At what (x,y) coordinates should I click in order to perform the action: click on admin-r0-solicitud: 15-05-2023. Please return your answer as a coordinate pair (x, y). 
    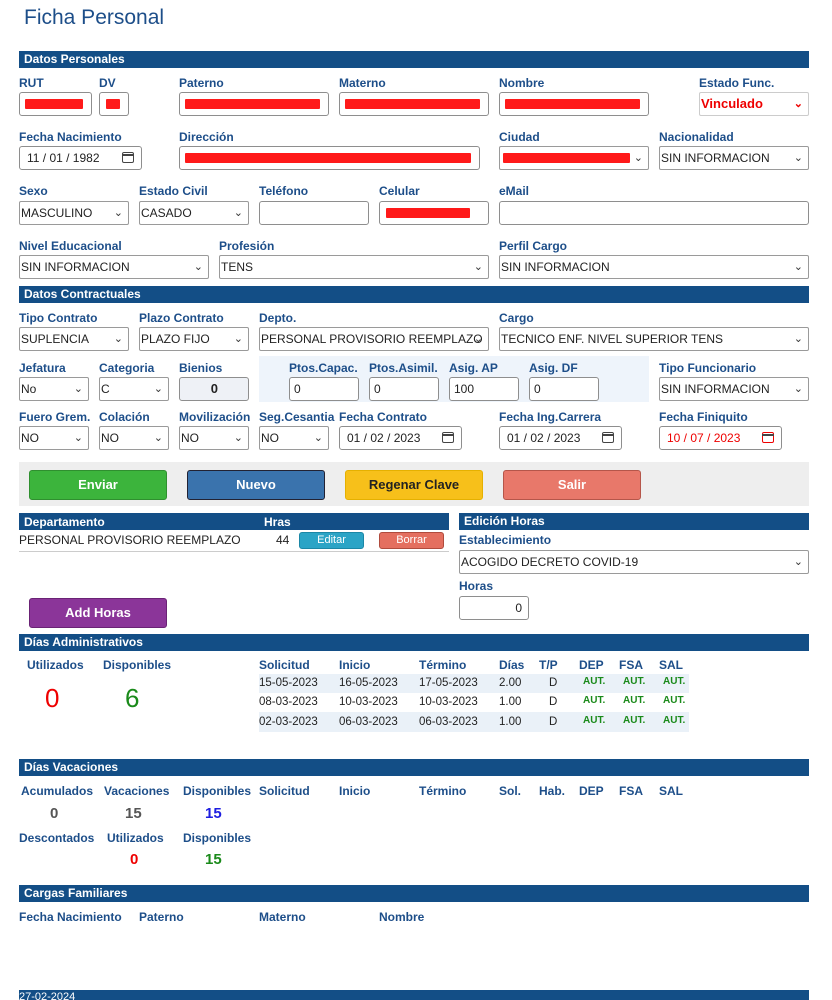
    Looking at the image, I should click on (288, 683).